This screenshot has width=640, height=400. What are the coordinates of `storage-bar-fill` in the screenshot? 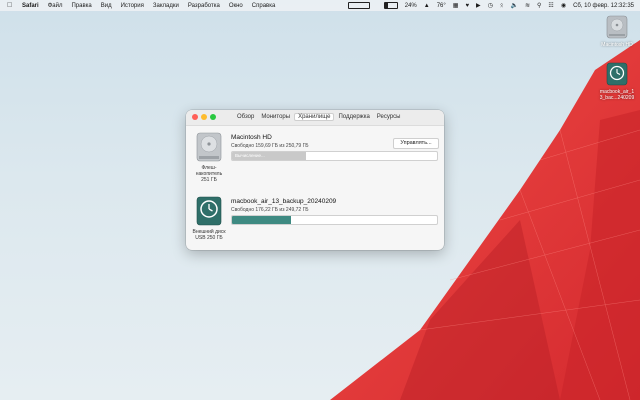 It's located at (262, 220).